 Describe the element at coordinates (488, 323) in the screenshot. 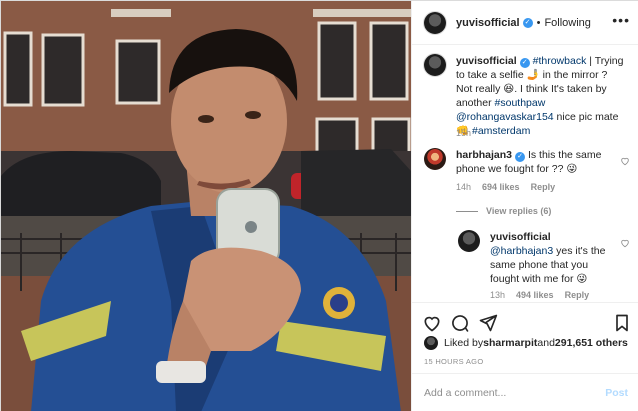

I see `share-send-icon` at that location.